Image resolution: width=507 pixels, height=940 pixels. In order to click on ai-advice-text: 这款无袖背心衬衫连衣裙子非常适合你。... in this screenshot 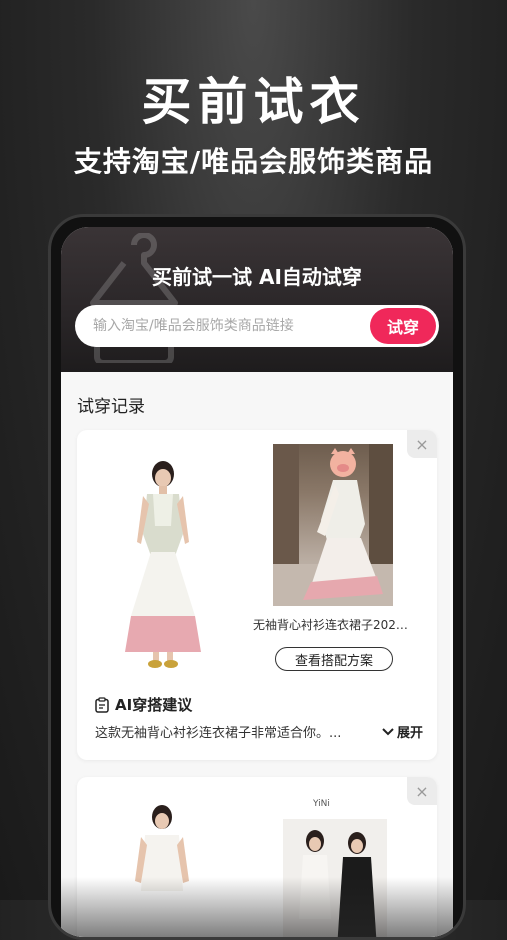, I will do `click(218, 733)`.